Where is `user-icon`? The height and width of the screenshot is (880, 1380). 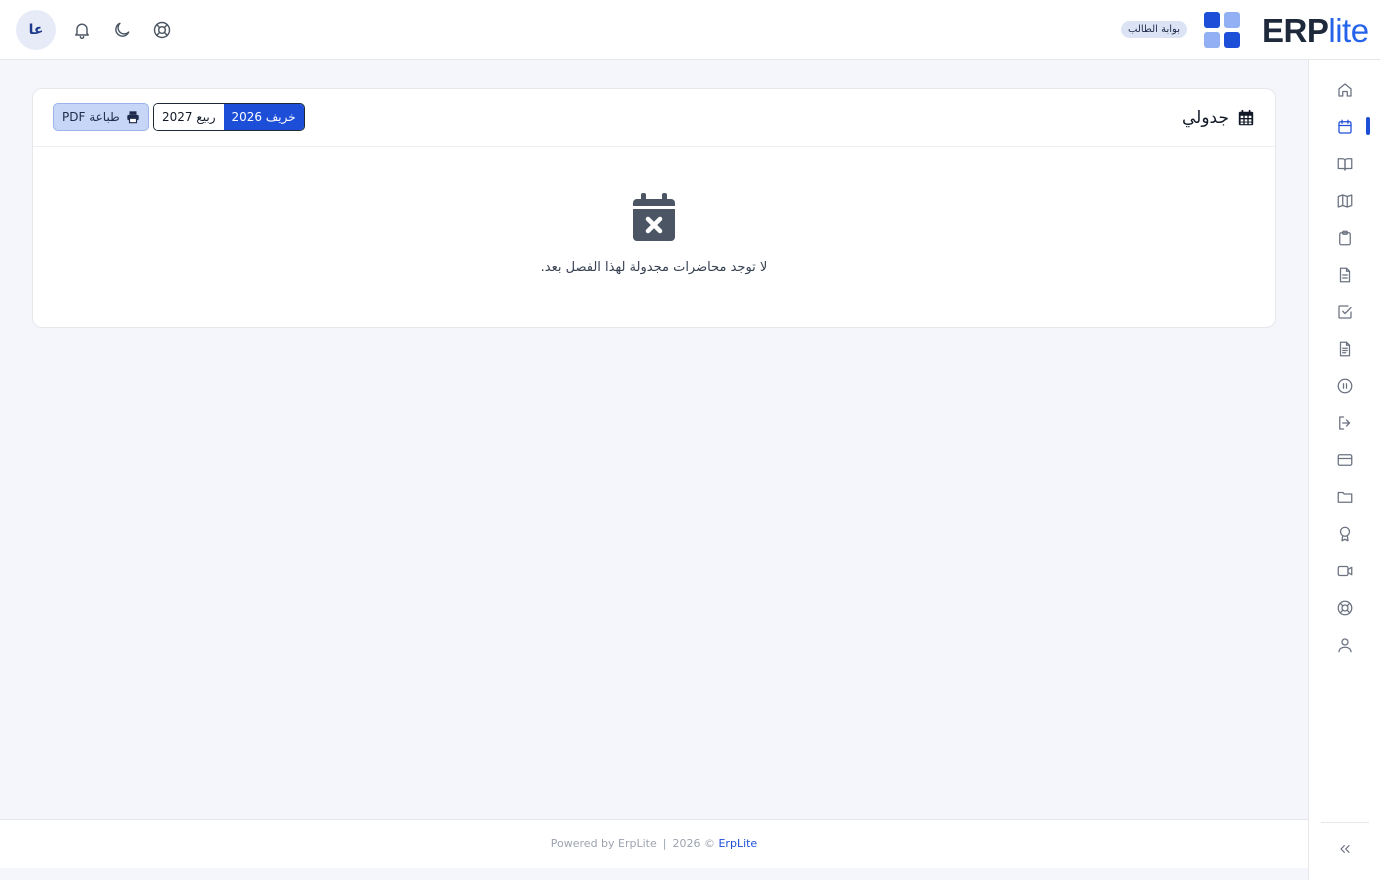
user-icon is located at coordinates (1345, 645).